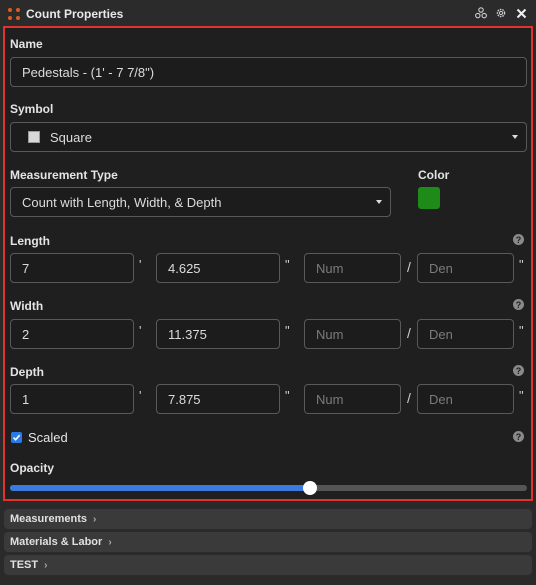 This screenshot has height=585, width=536. I want to click on name-label: Name, so click(26, 44).